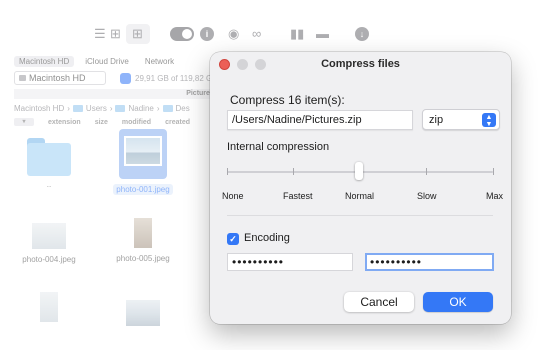 The width and height of the screenshot is (554, 350). I want to click on dialog-title: Compress files, so click(360, 64).